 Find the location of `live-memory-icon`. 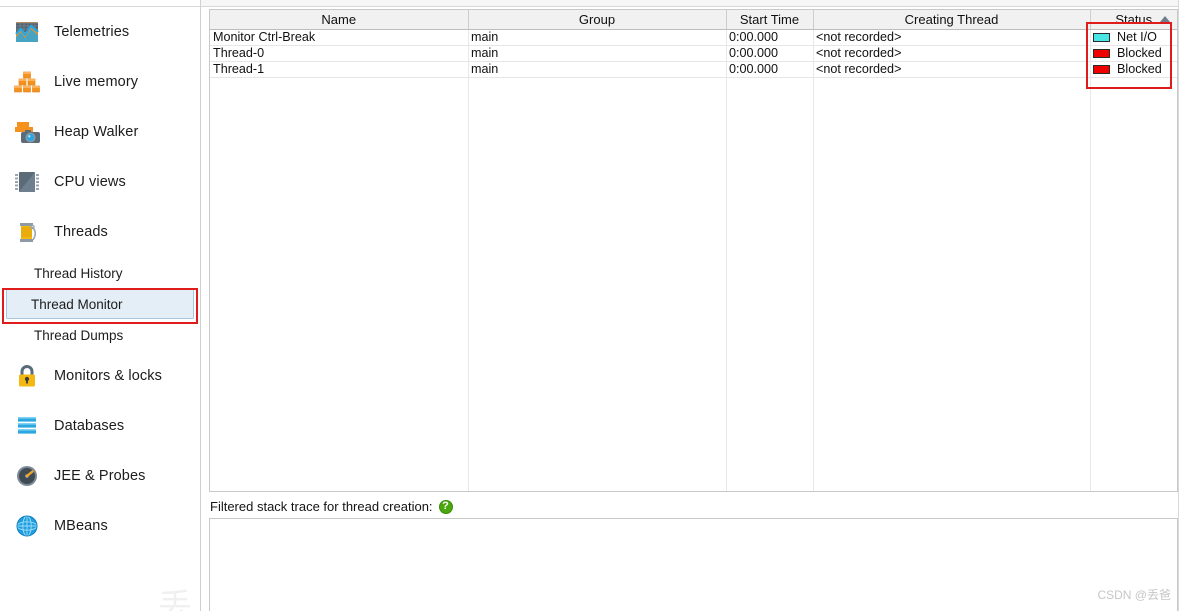

live-memory-icon is located at coordinates (27, 82).